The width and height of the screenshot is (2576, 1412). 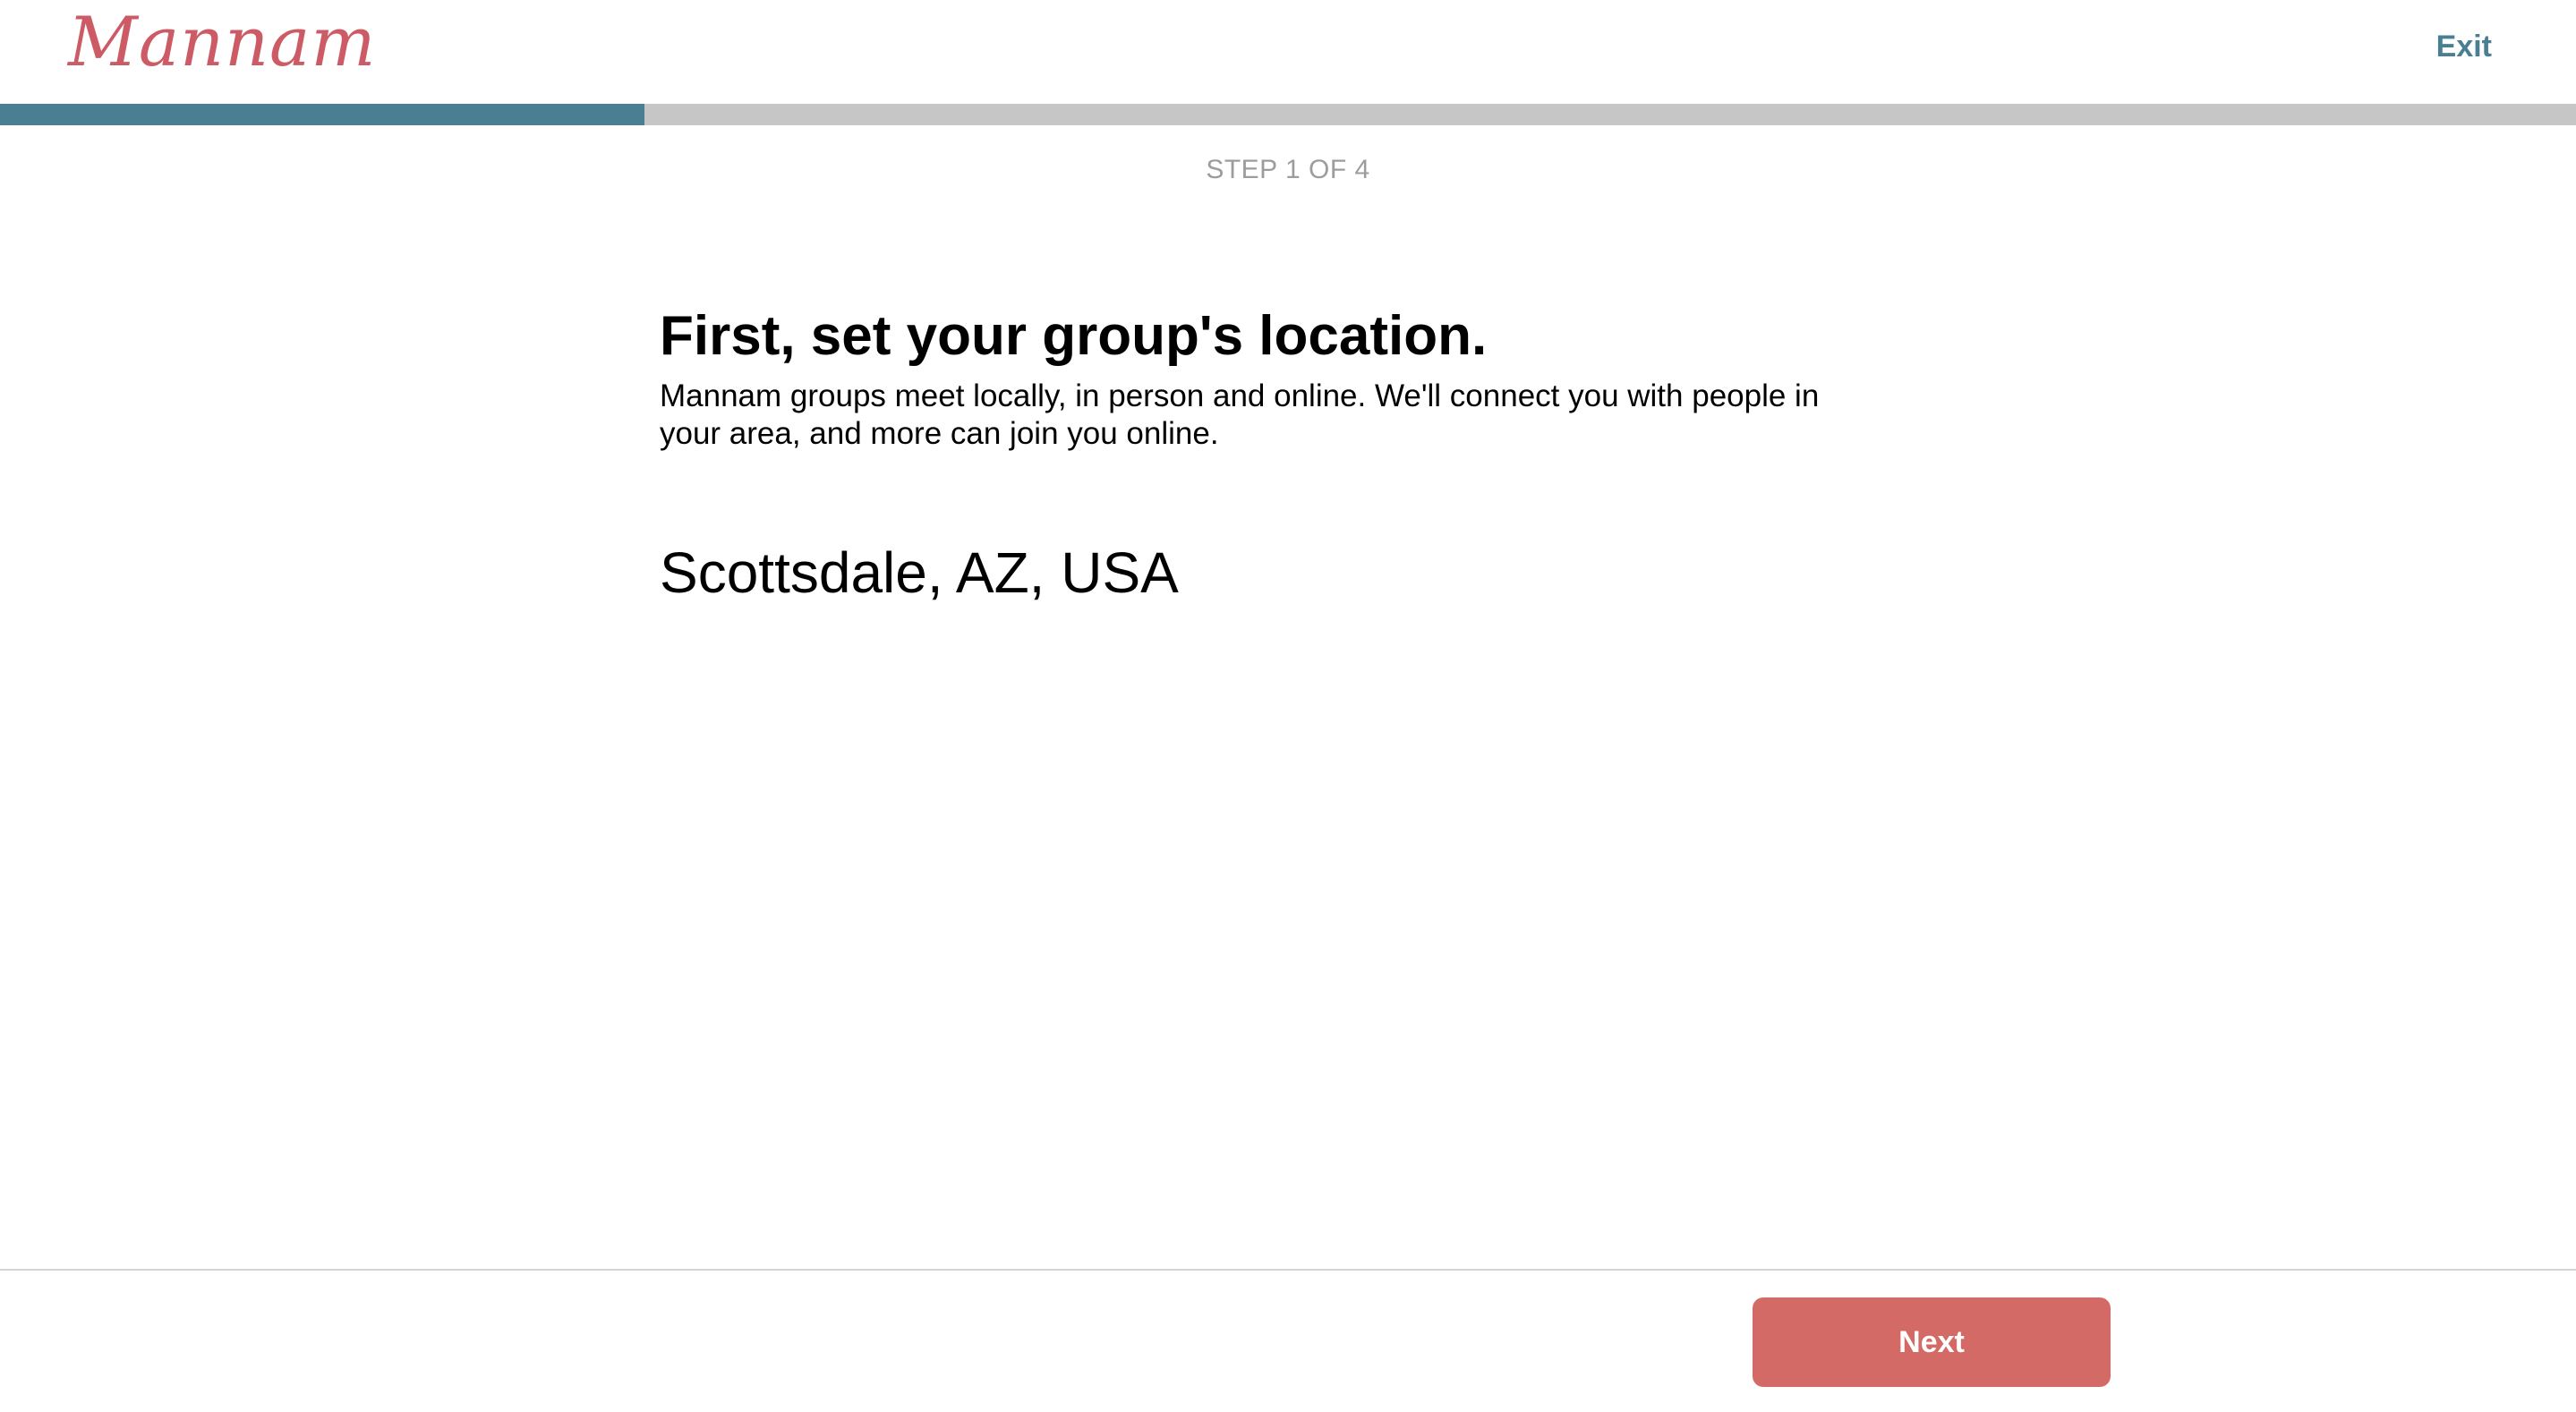 I want to click on top-bar: Mannam Exit, so click(x=1288, y=52).